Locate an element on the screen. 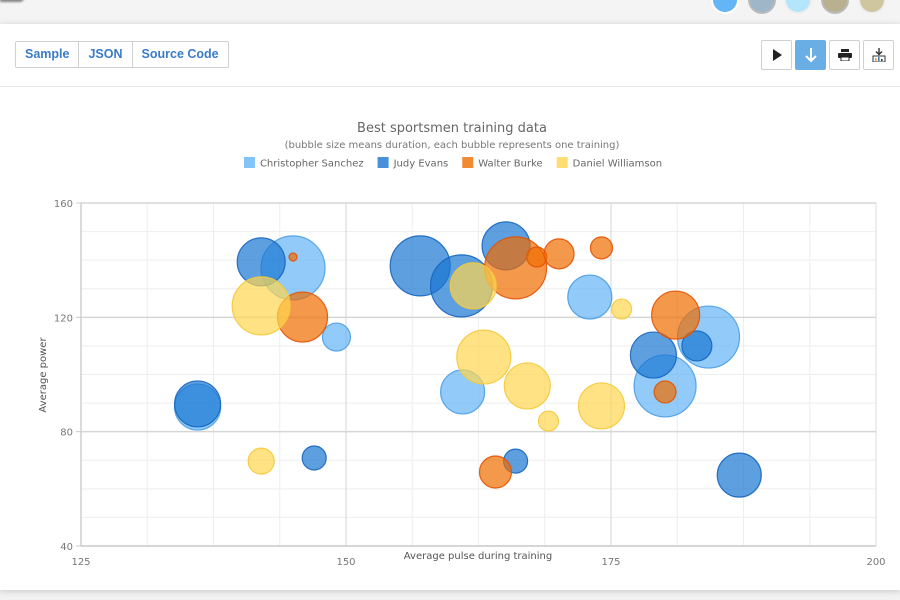 This screenshot has height=600, width=900. legend-item: Walter Burke is located at coordinates (502, 163).